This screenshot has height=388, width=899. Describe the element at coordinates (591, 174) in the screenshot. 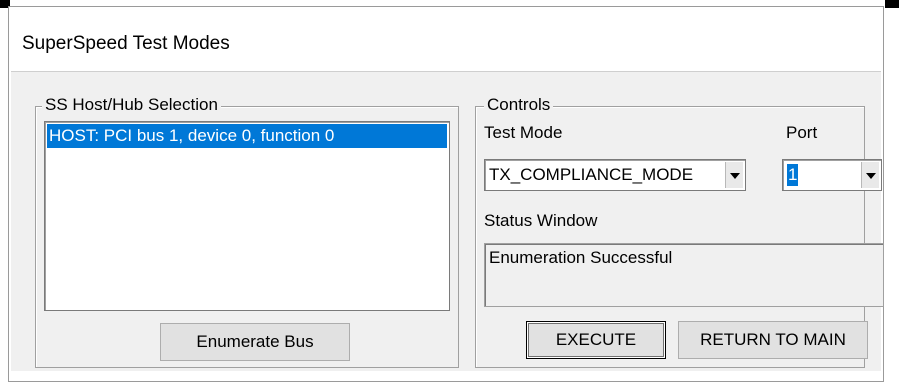

I see `test-mode-value: TX_COMPLIANCE_MODE` at that location.